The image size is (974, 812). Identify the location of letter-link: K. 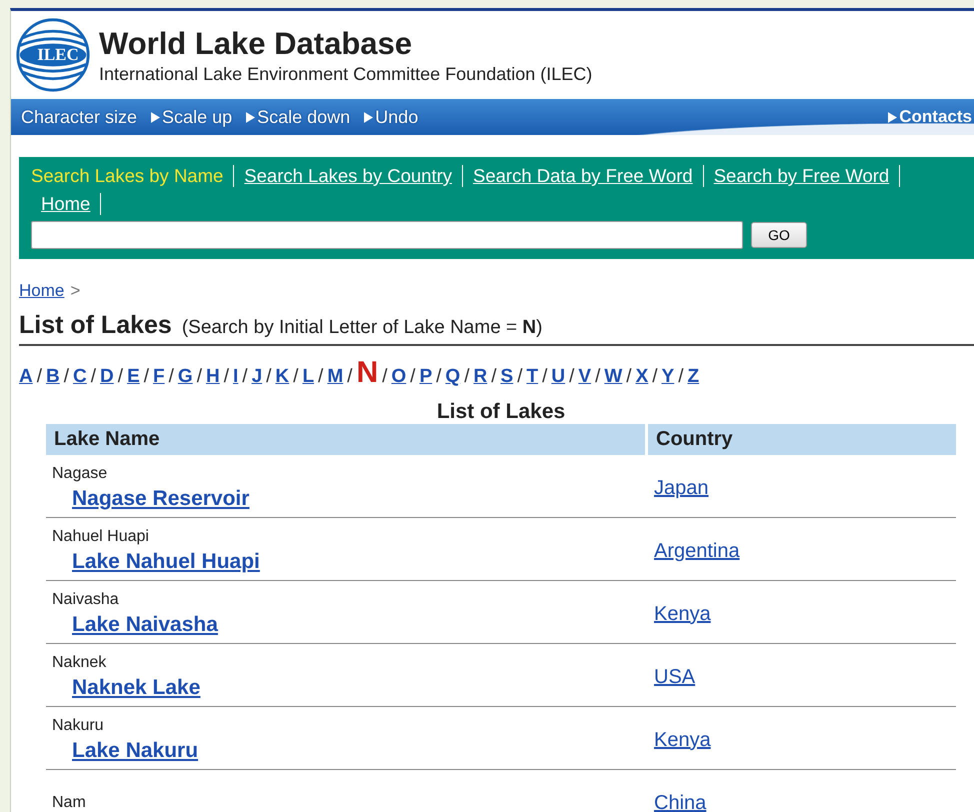
(282, 377).